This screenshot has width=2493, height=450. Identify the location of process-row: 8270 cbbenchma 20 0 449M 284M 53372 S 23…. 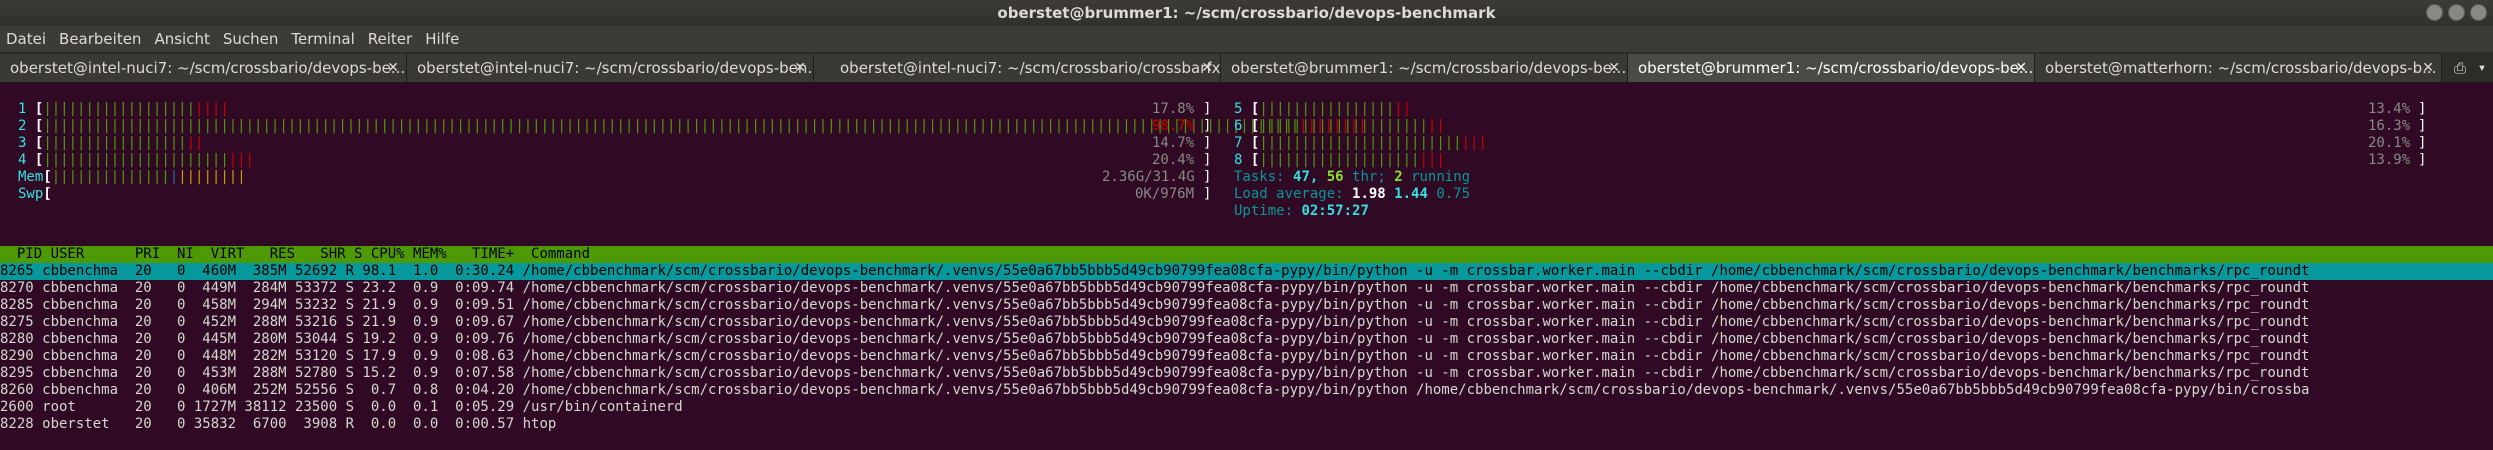
(1154, 288).